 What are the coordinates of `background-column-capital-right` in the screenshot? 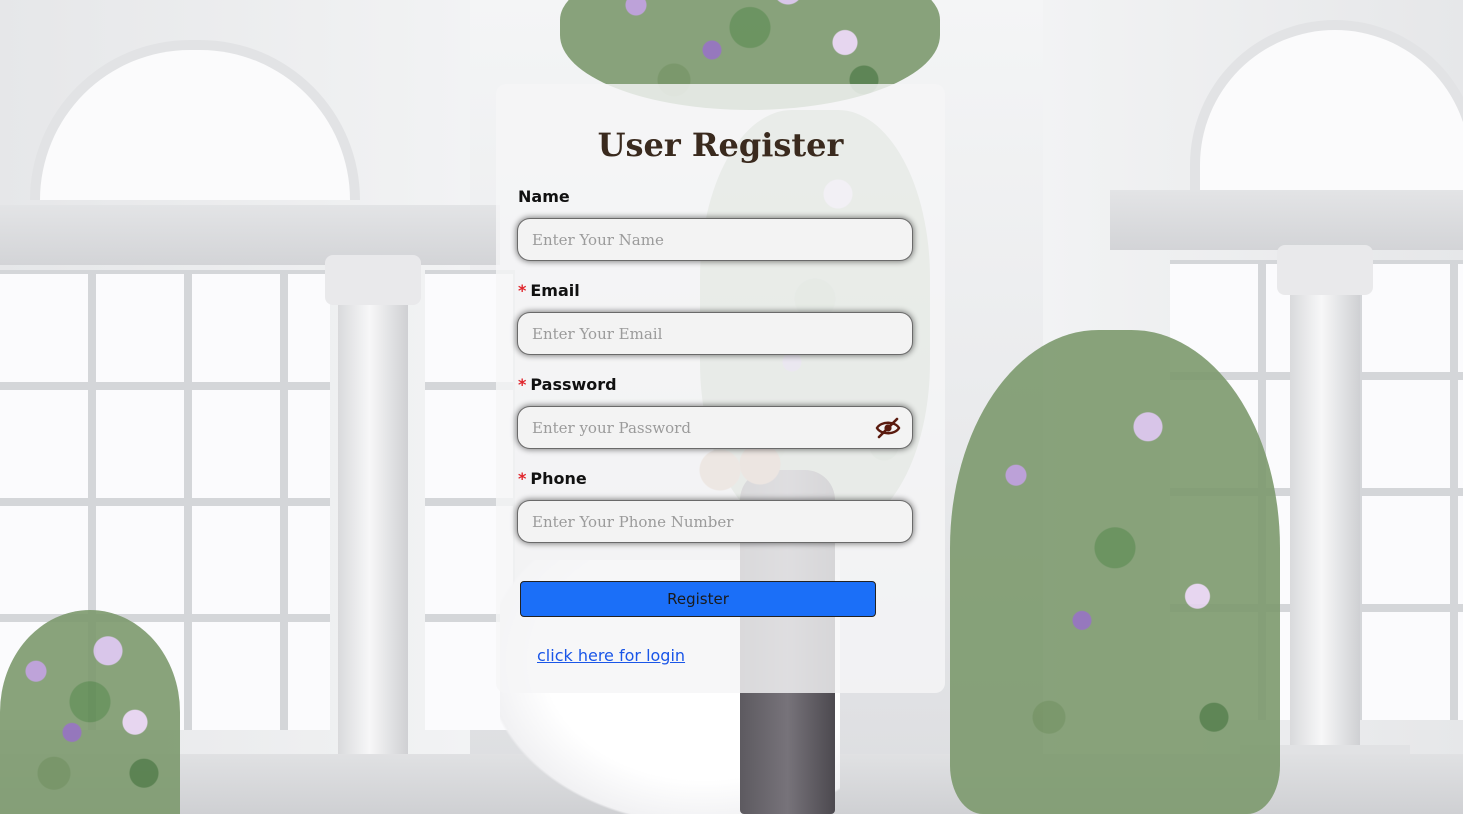 It's located at (1325, 270).